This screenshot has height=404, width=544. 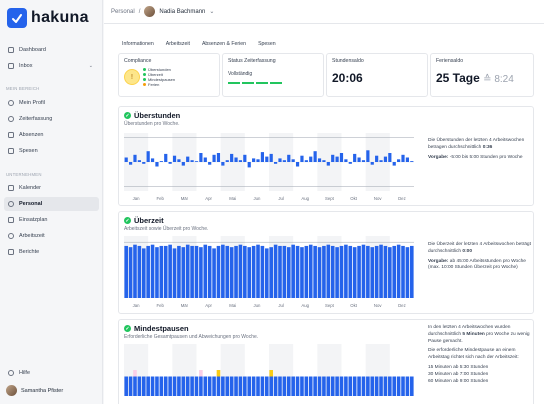 What do you see at coordinates (11, 204) in the screenshot?
I see `people-icon` at bounding box center [11, 204].